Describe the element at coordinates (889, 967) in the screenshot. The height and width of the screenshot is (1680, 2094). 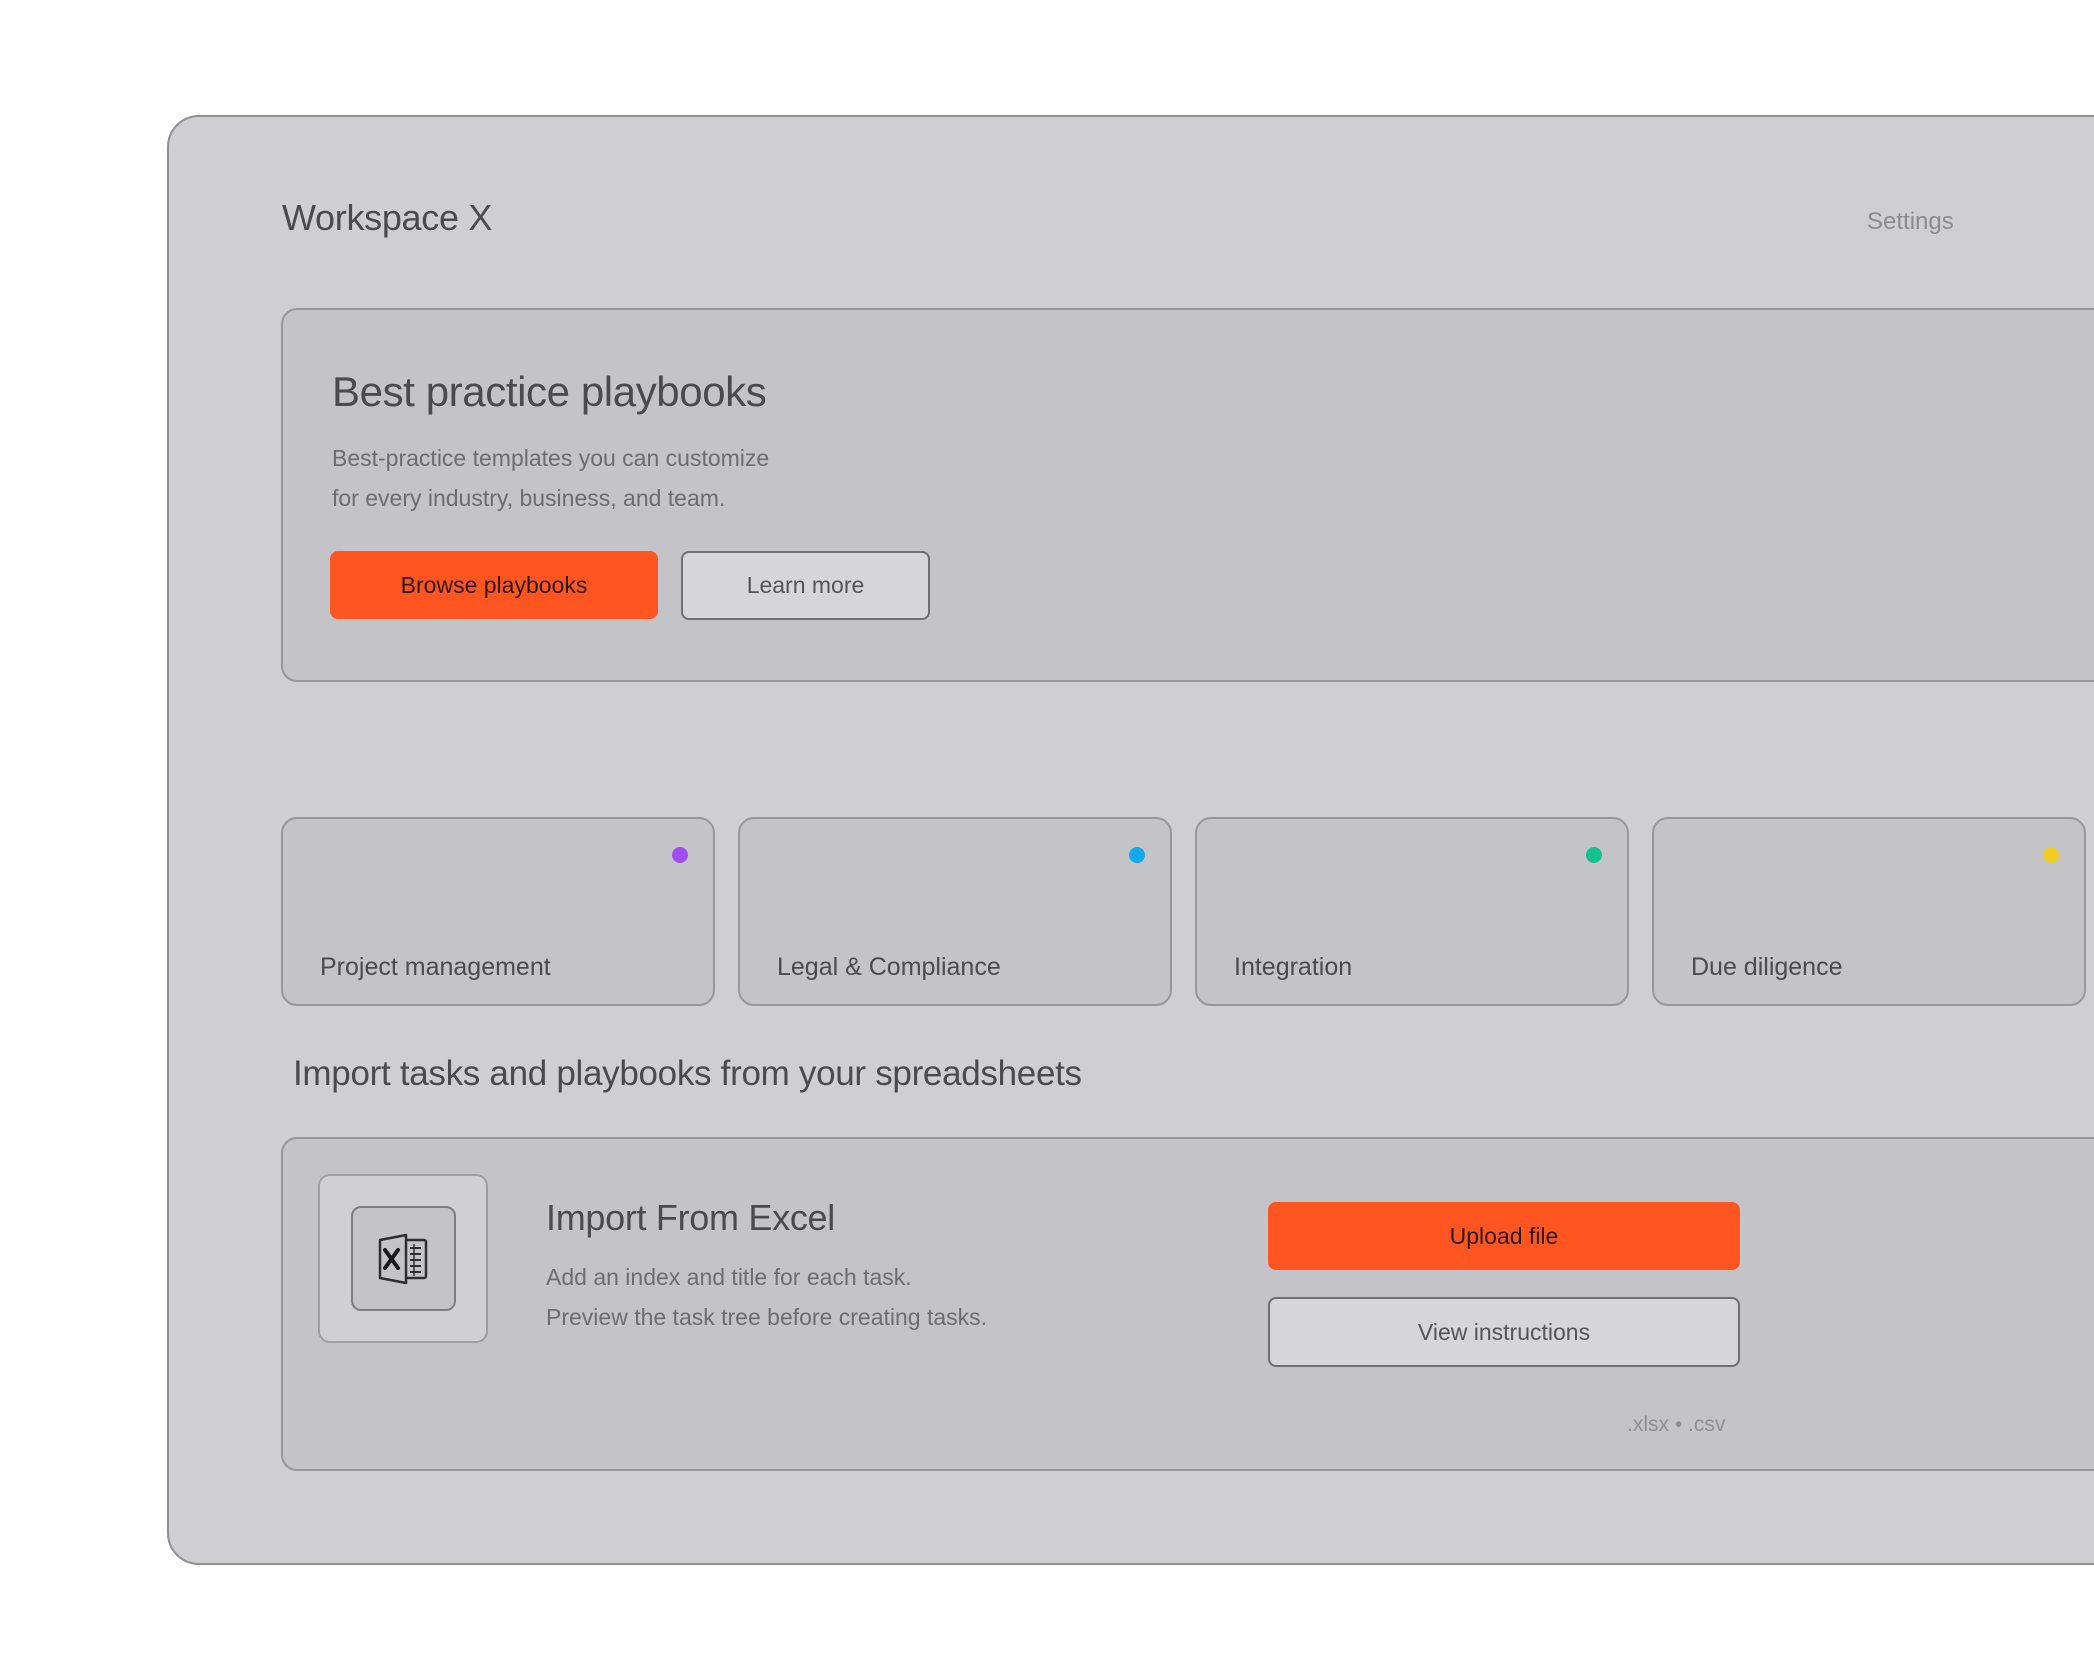
I see `category-label: Legal & Compliance` at that location.